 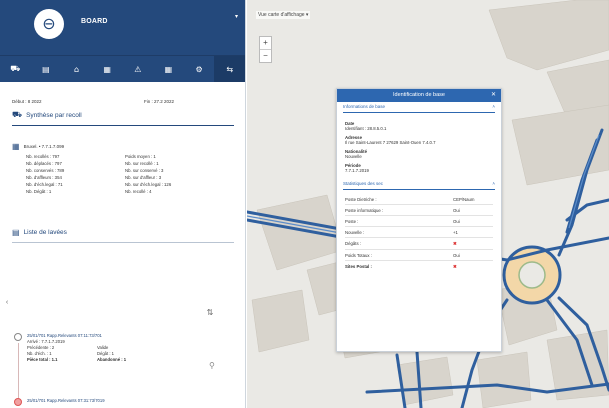 I want to click on summary-section-header: ⛟ Synthèse par recoll, so click(x=123, y=115).